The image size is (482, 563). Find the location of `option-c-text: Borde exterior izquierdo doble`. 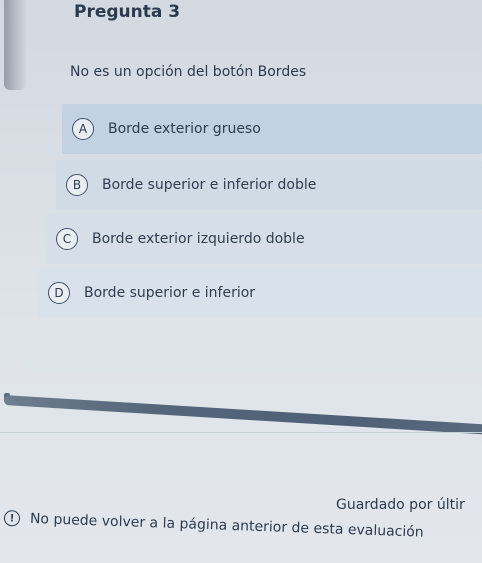

option-c-text: Borde exterior izquierdo doble is located at coordinates (198, 239).